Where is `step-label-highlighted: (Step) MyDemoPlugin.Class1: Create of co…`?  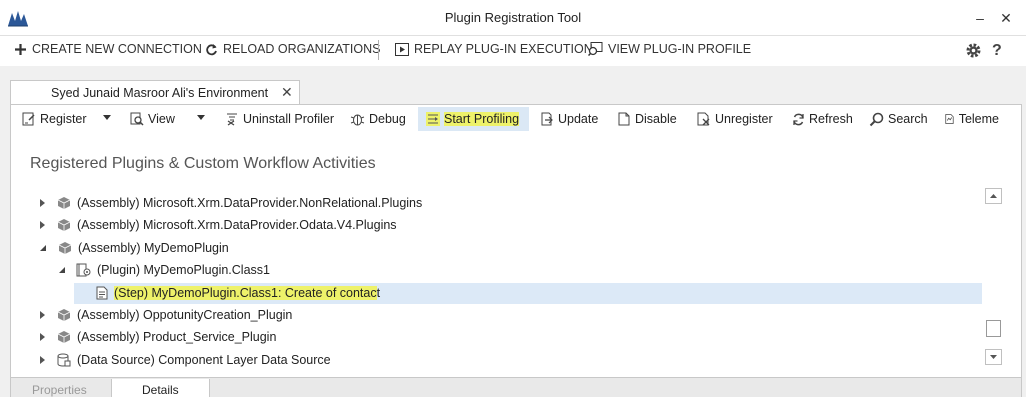 step-label-highlighted: (Step) MyDemoPlugin.Class1: Create of co… is located at coordinates (245, 293).